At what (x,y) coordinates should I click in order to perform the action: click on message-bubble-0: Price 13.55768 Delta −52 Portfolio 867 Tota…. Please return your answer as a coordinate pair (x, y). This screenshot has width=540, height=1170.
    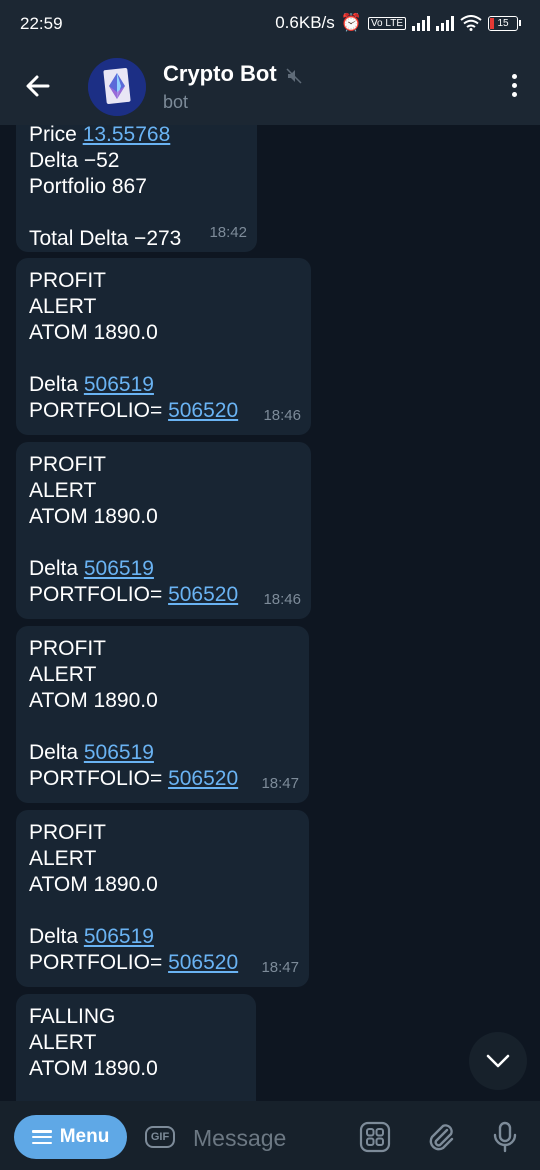
    Looking at the image, I should click on (136, 188).